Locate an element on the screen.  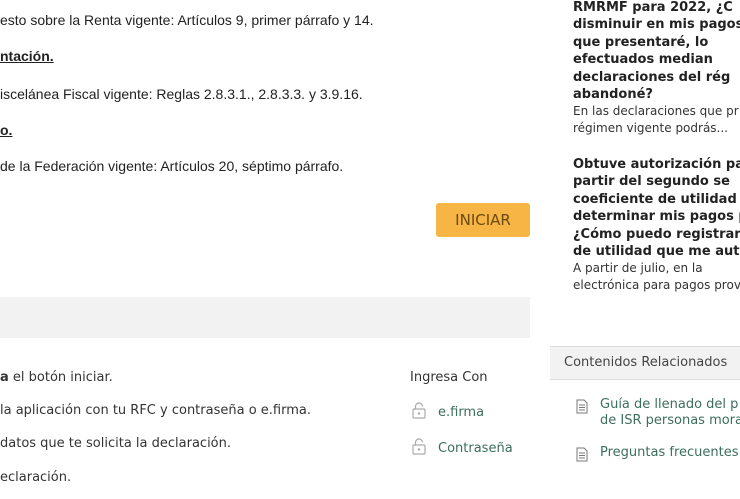
faq-a1-line: En las declaraciones que pr is located at coordinates (656, 111).